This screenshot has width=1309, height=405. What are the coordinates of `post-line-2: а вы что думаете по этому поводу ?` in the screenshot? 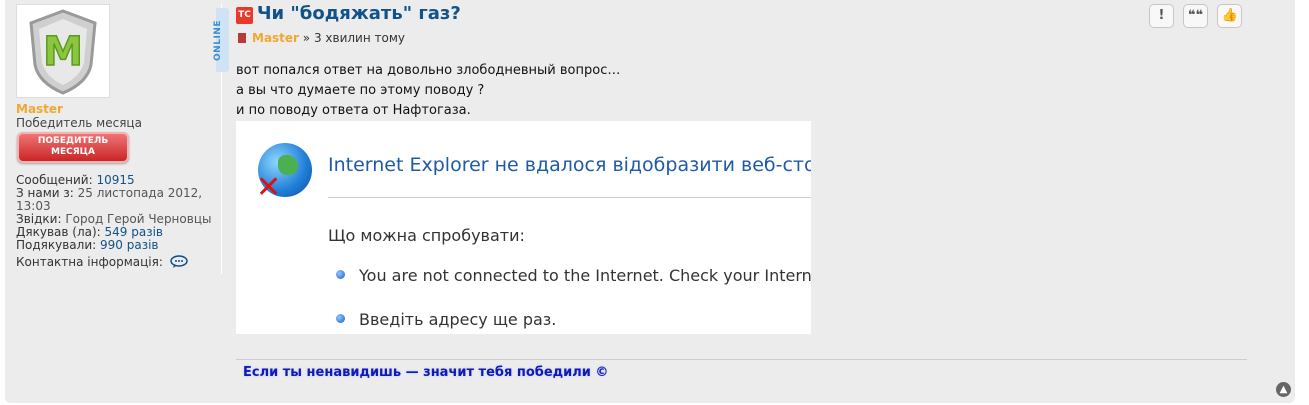 It's located at (360, 90).